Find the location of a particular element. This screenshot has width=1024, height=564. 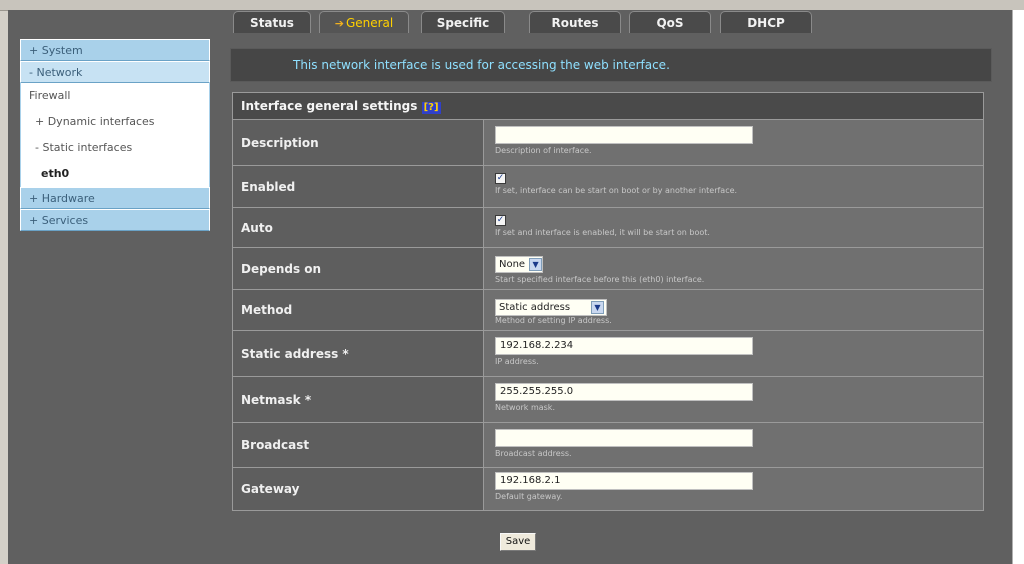

form-title: Interface general settings is located at coordinates (329, 106).